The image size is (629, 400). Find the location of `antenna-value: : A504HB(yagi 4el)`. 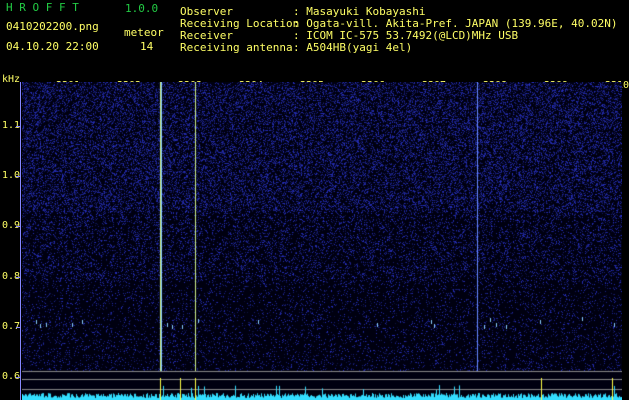

antenna-value: : A504HB(yagi 4el) is located at coordinates (353, 47).